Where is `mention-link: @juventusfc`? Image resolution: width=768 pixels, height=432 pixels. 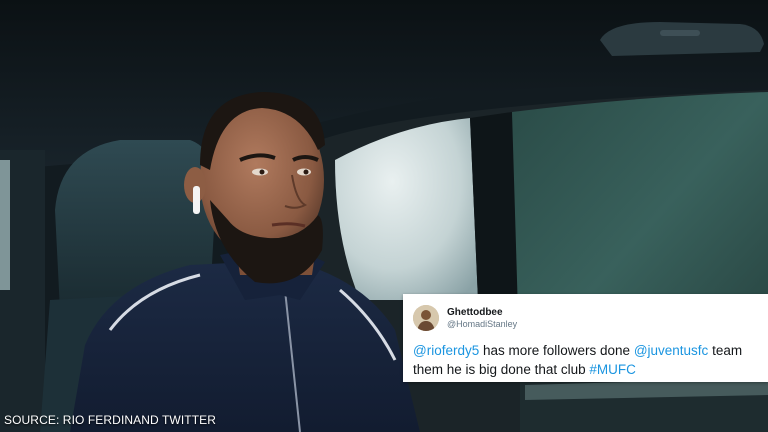 mention-link: @juventusfc is located at coordinates (671, 350).